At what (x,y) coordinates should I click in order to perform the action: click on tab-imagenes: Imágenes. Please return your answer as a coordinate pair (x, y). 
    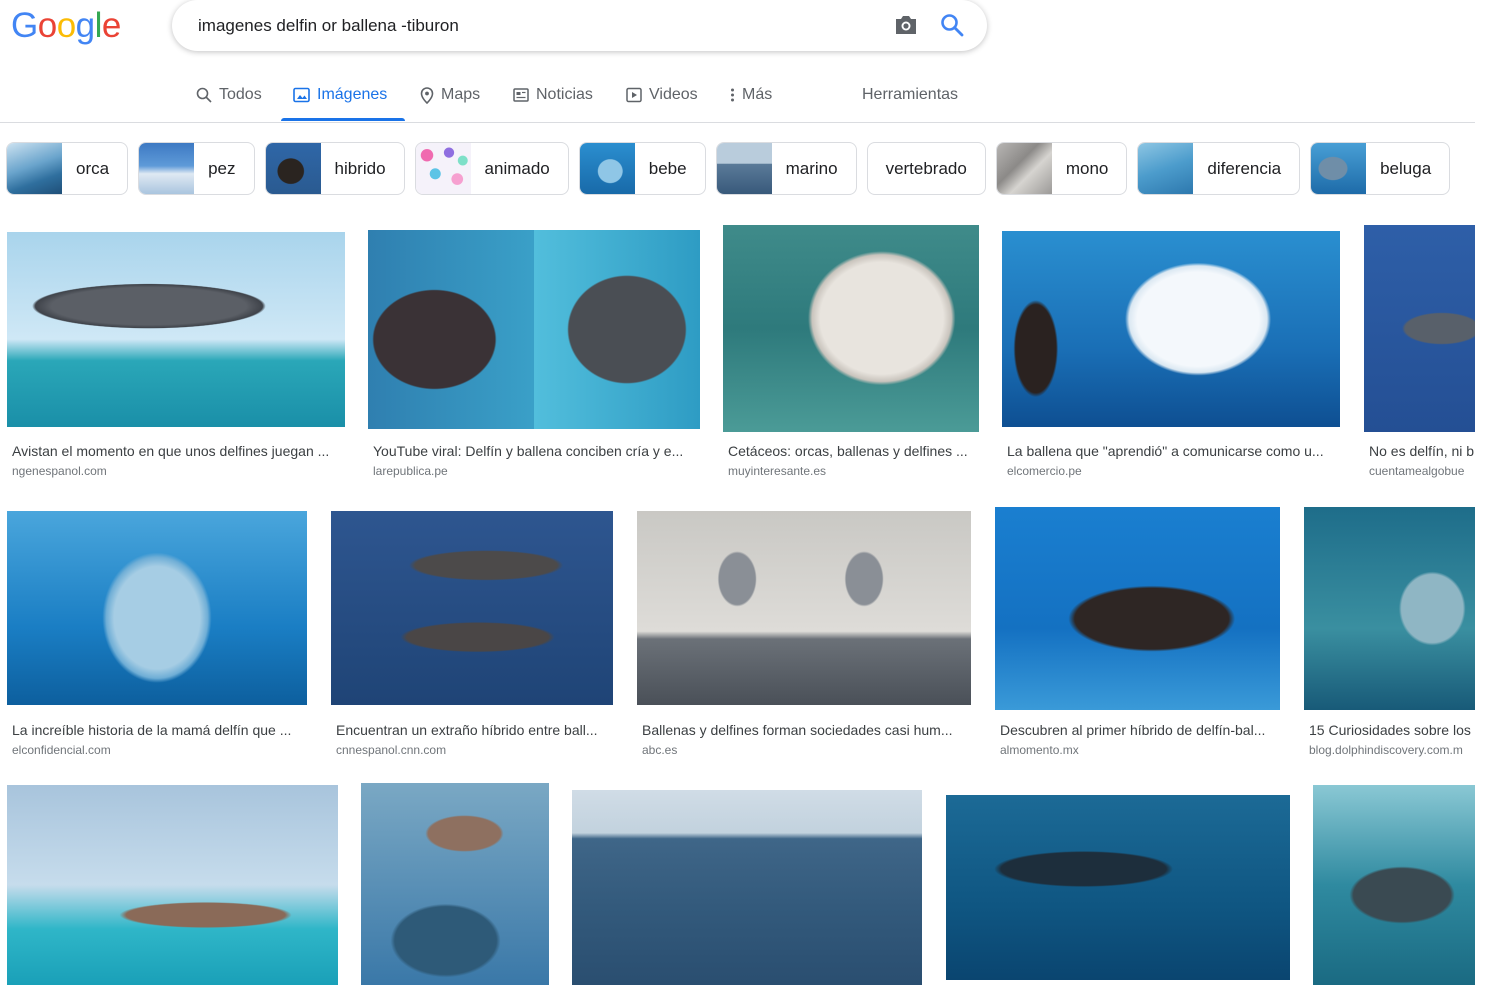
    Looking at the image, I should click on (340, 95).